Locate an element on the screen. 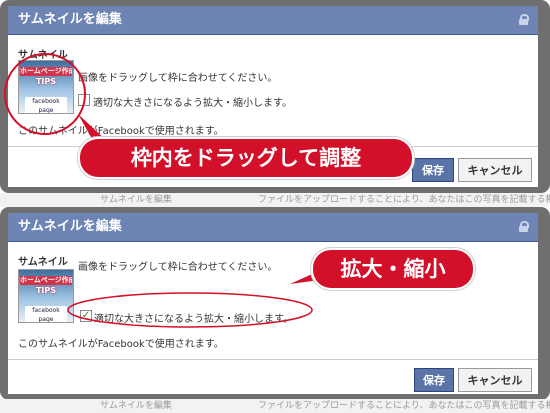 The image size is (550, 413). footer-divider is located at coordinates (273, 359).